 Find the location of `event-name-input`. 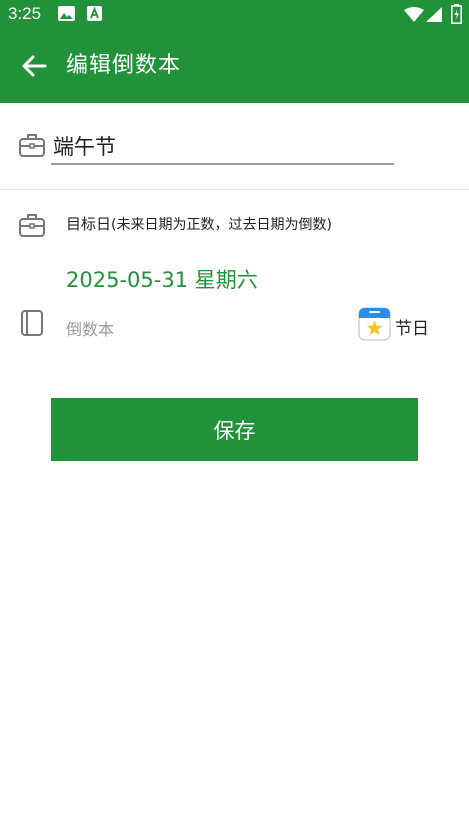

event-name-input is located at coordinates (222, 147).